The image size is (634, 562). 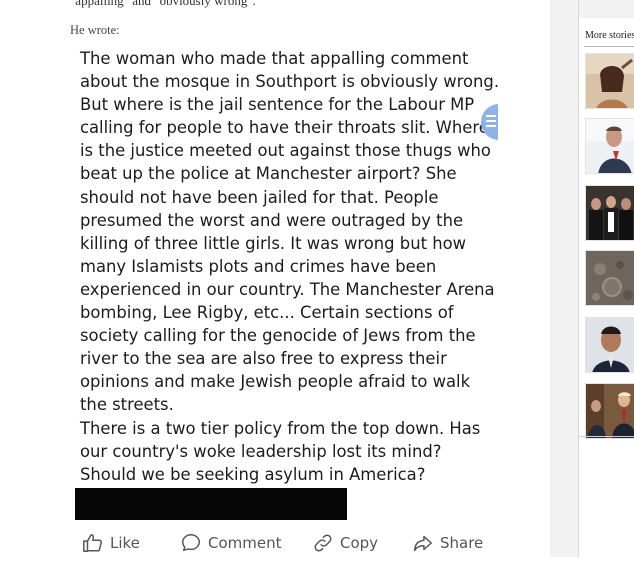 I want to click on copy-button: Copy, so click(x=345, y=543).